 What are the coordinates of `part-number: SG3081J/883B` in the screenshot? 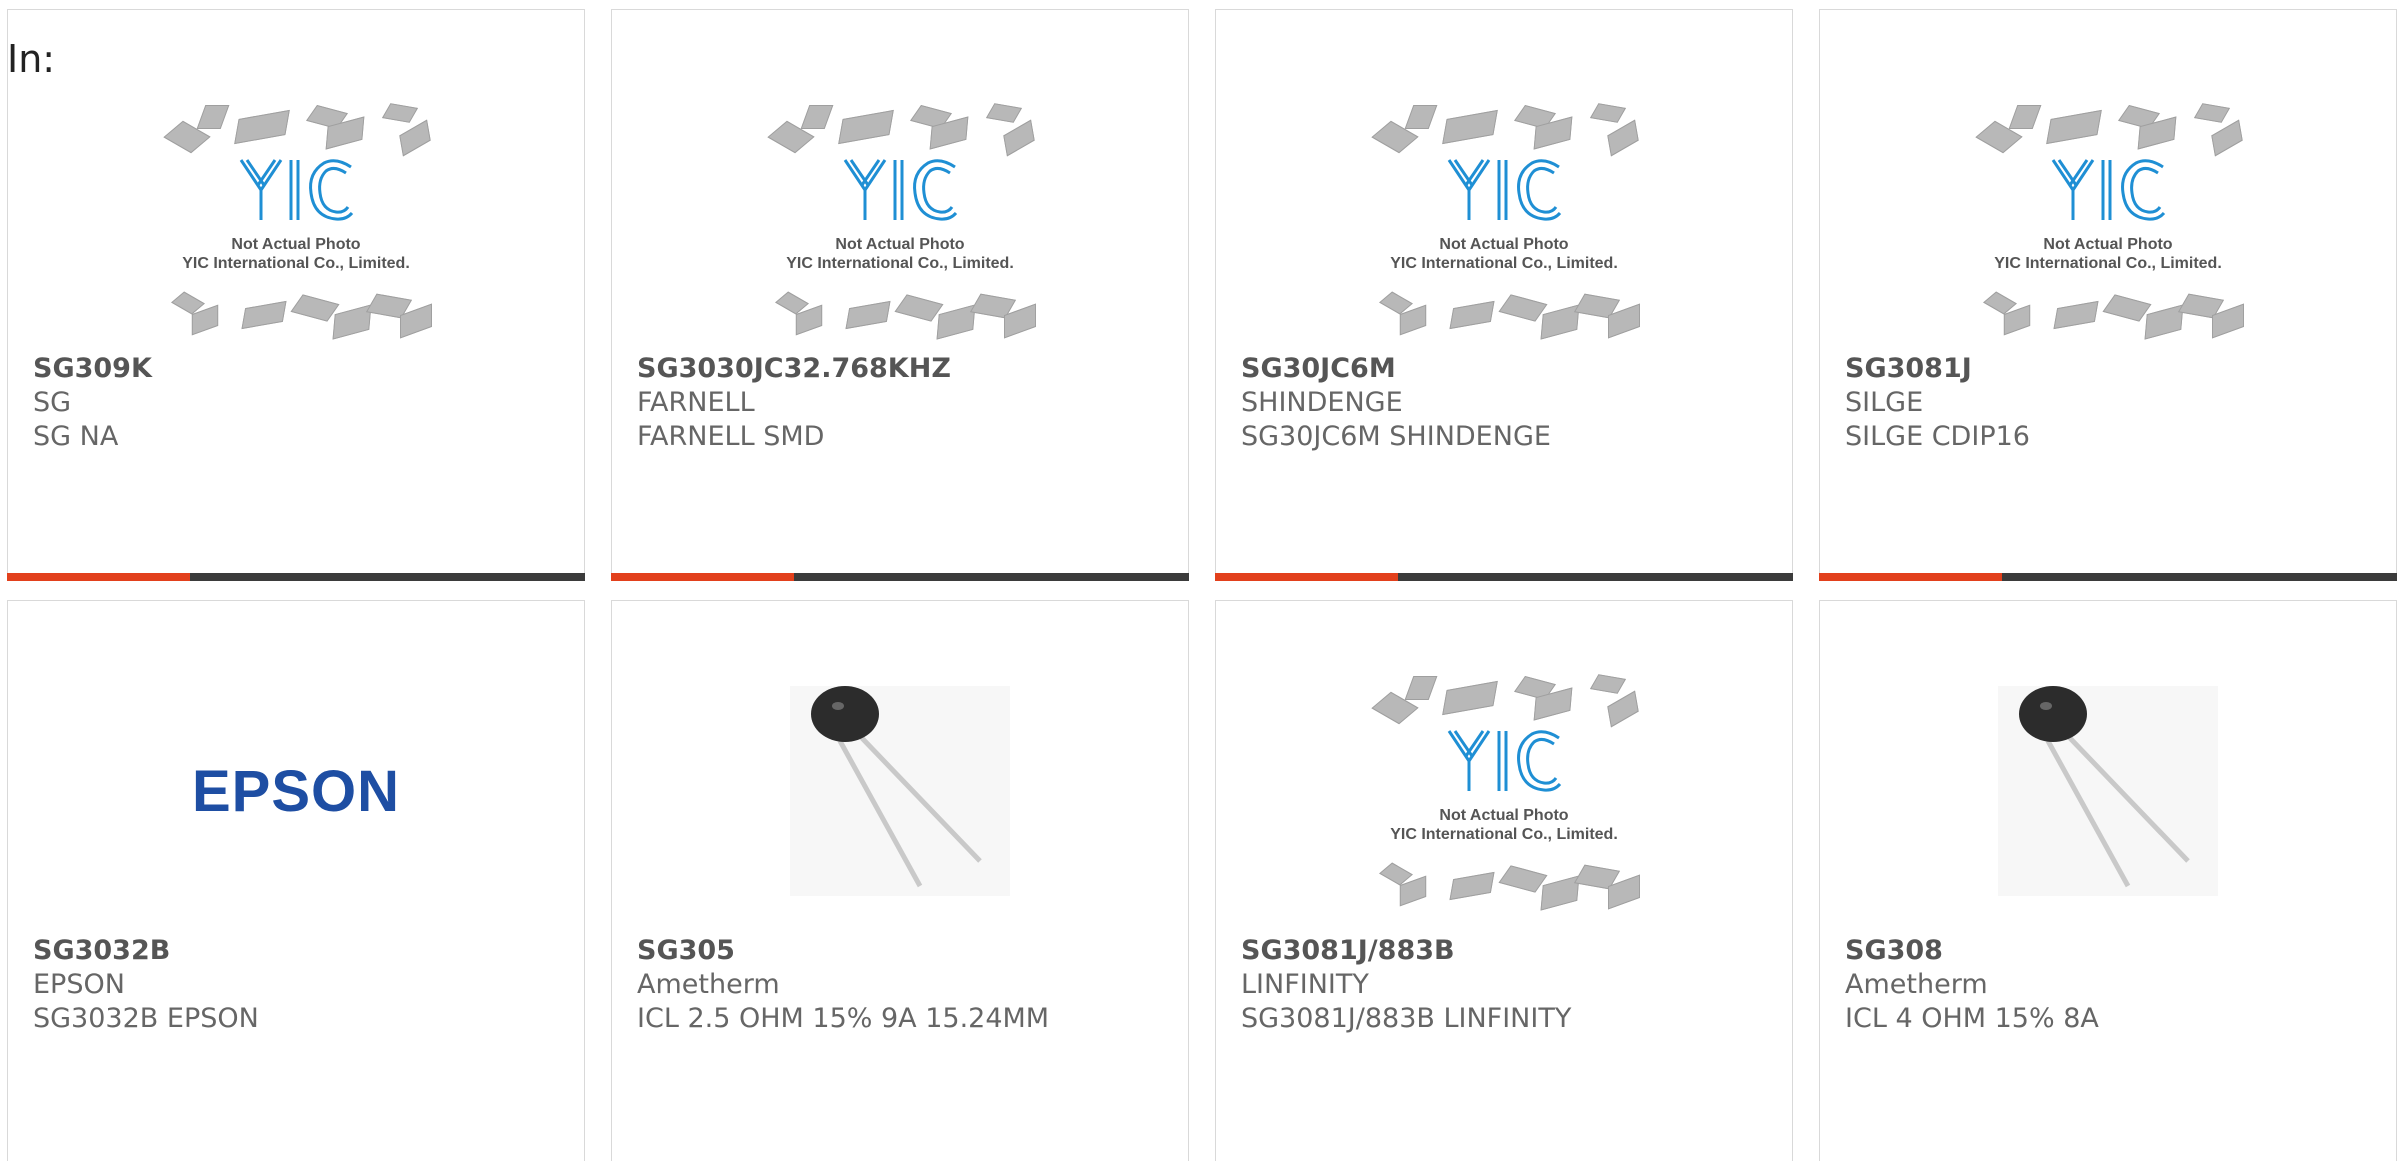 It's located at (1511, 951).